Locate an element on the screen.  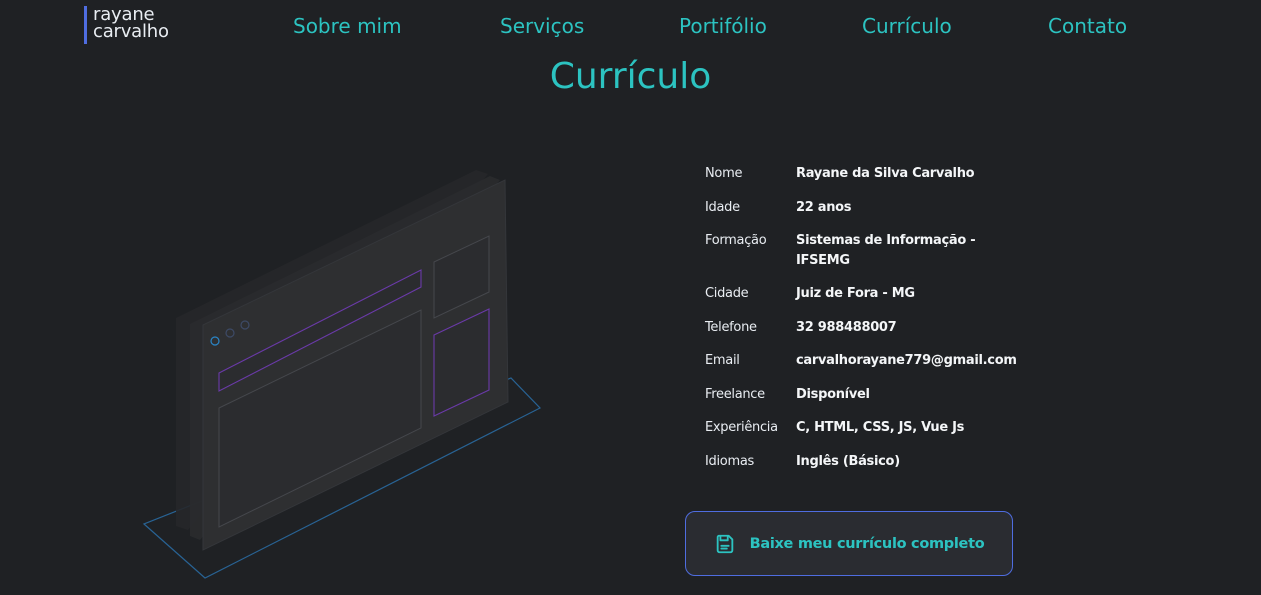
info-row-cidade: Cidade Juiz de Fora - MG is located at coordinates (875, 294).